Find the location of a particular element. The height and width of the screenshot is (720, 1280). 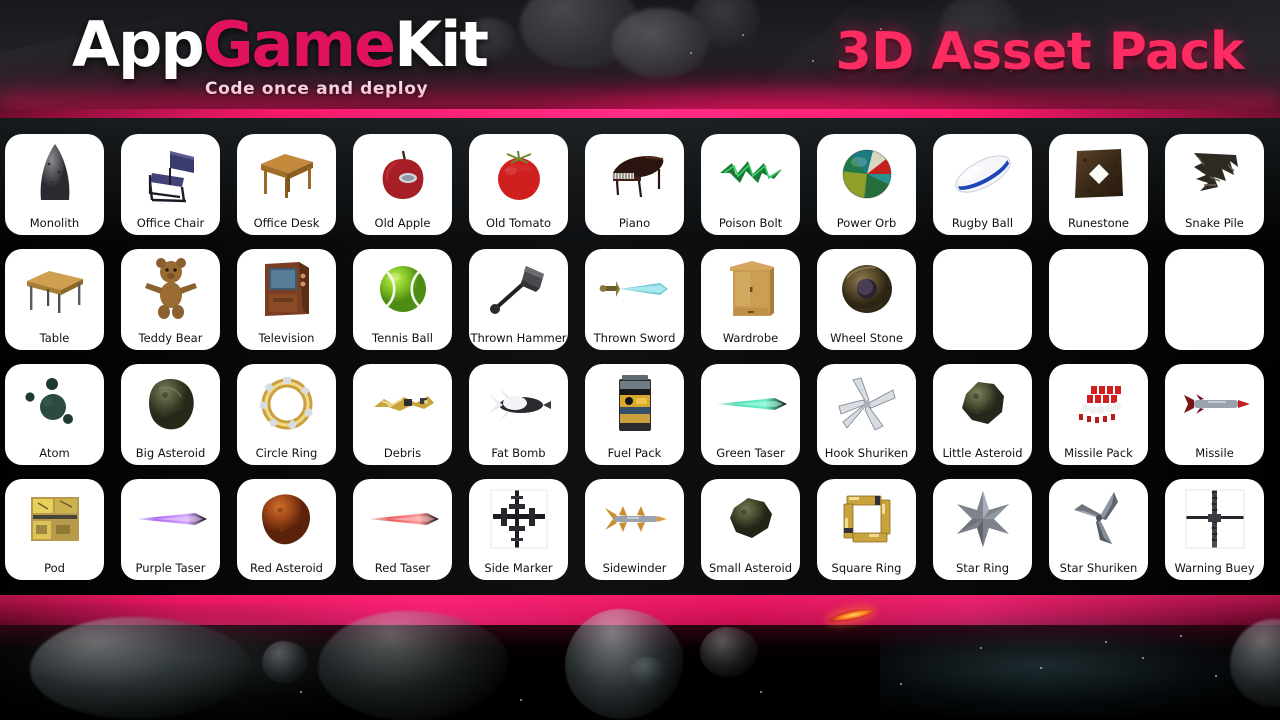

asset-label: Power Orb is located at coordinates (866, 223).